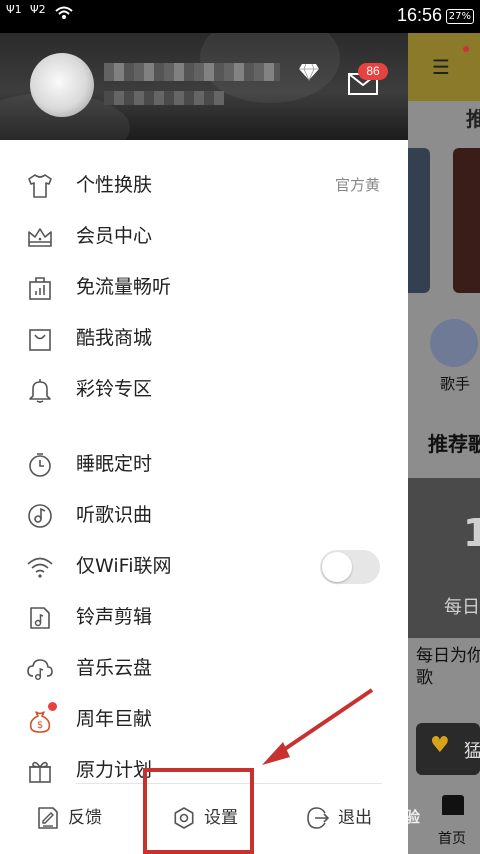 The image size is (480, 854). Describe the element at coordinates (40, 186) in the screenshot. I see `tshirt-icon` at that location.